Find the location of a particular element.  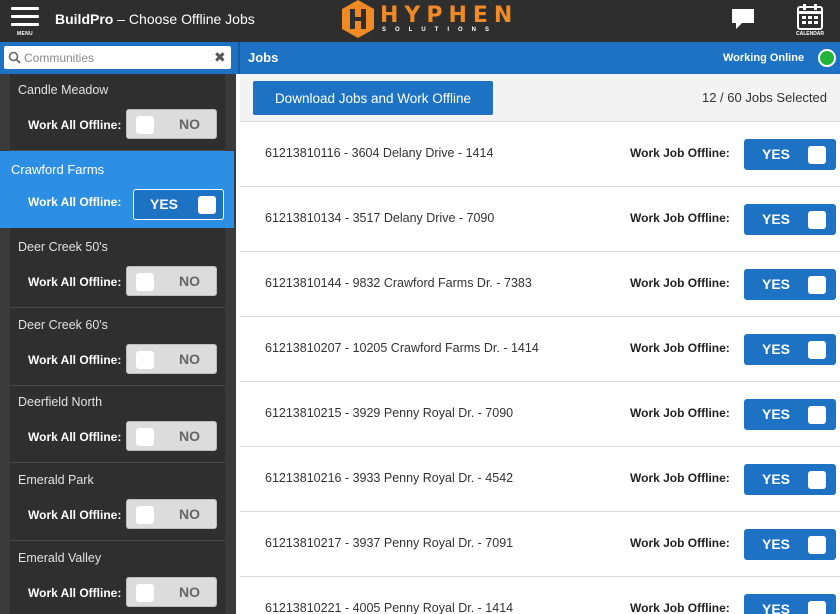

page-title: BuildPro – Choose Offline Jobs is located at coordinates (155, 19).